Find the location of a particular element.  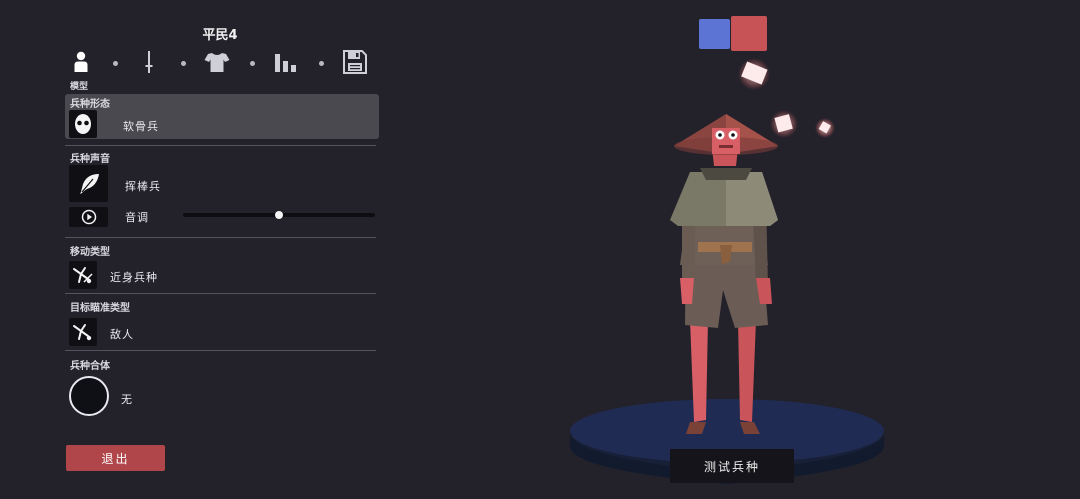

tab-stats is located at coordinates (286, 62).